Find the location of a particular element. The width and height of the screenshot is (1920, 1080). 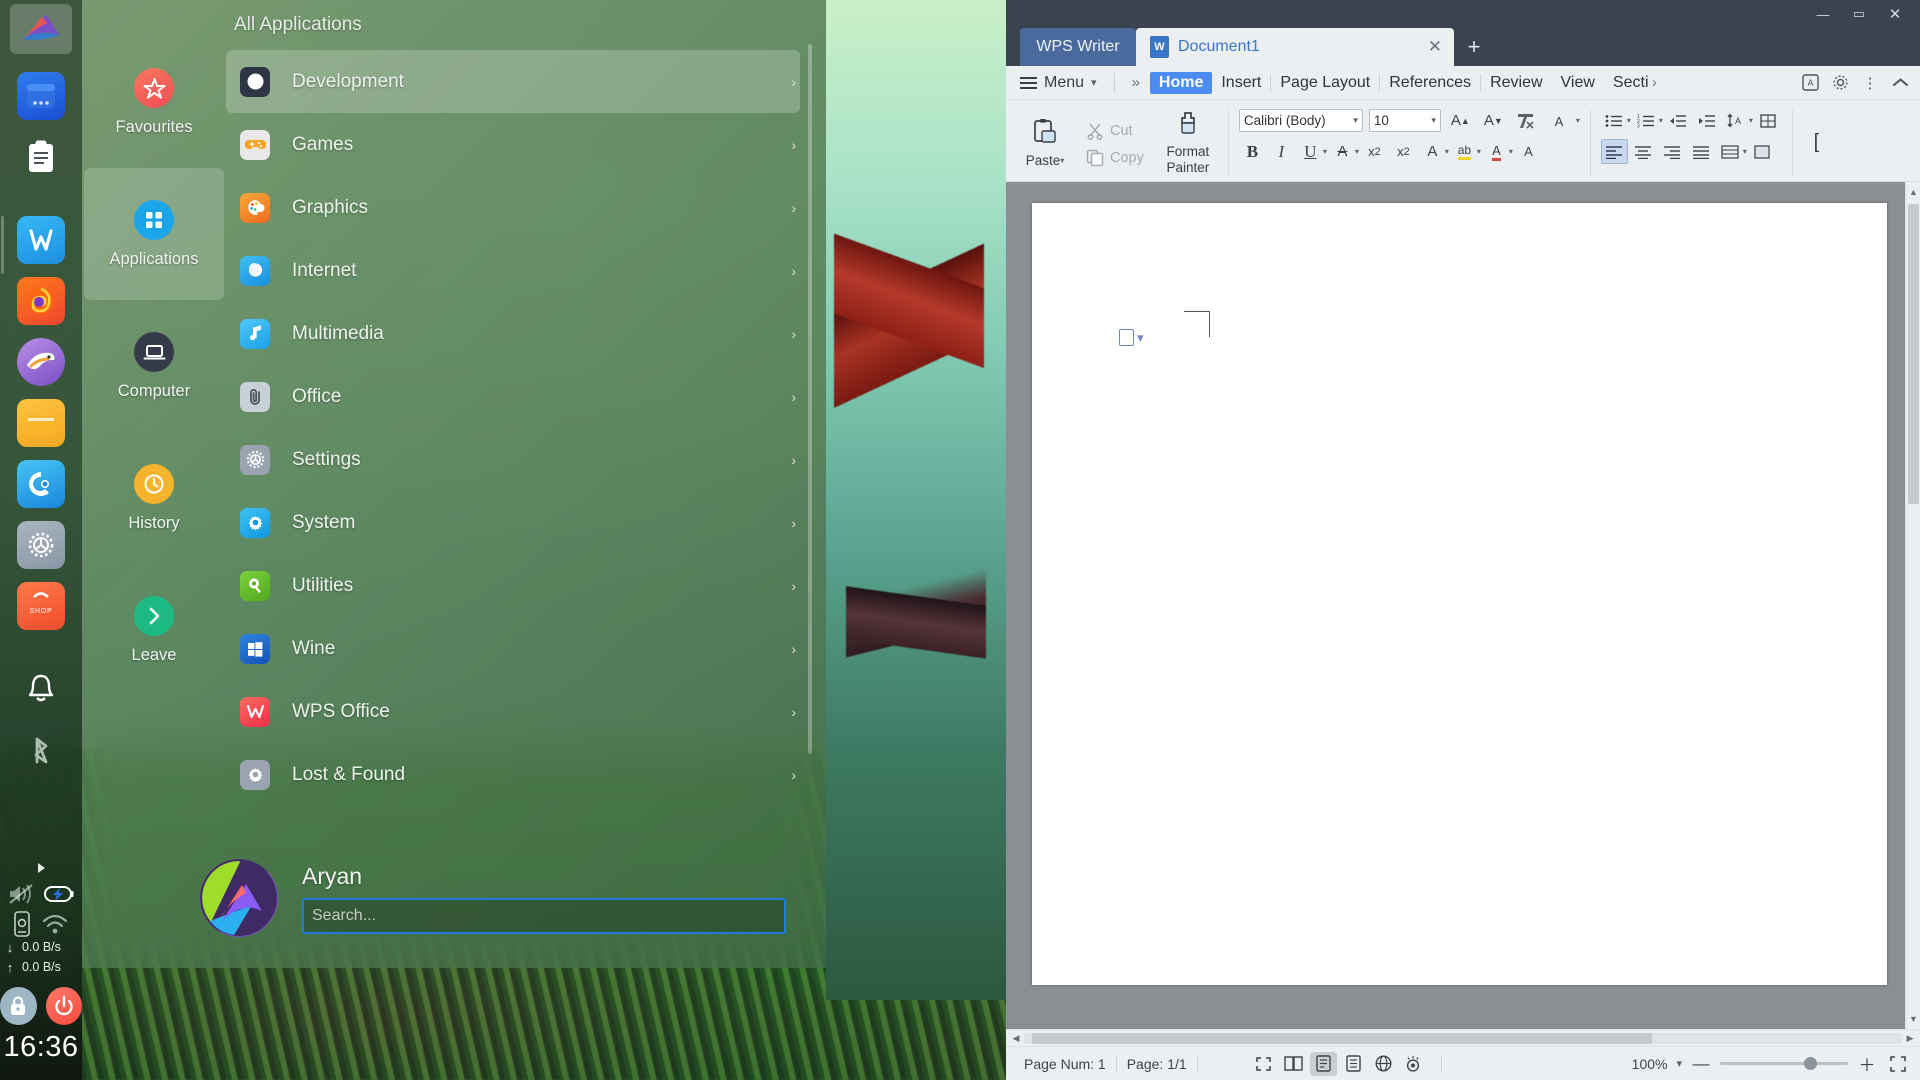

increase-indent-button is located at coordinates (1707, 120).